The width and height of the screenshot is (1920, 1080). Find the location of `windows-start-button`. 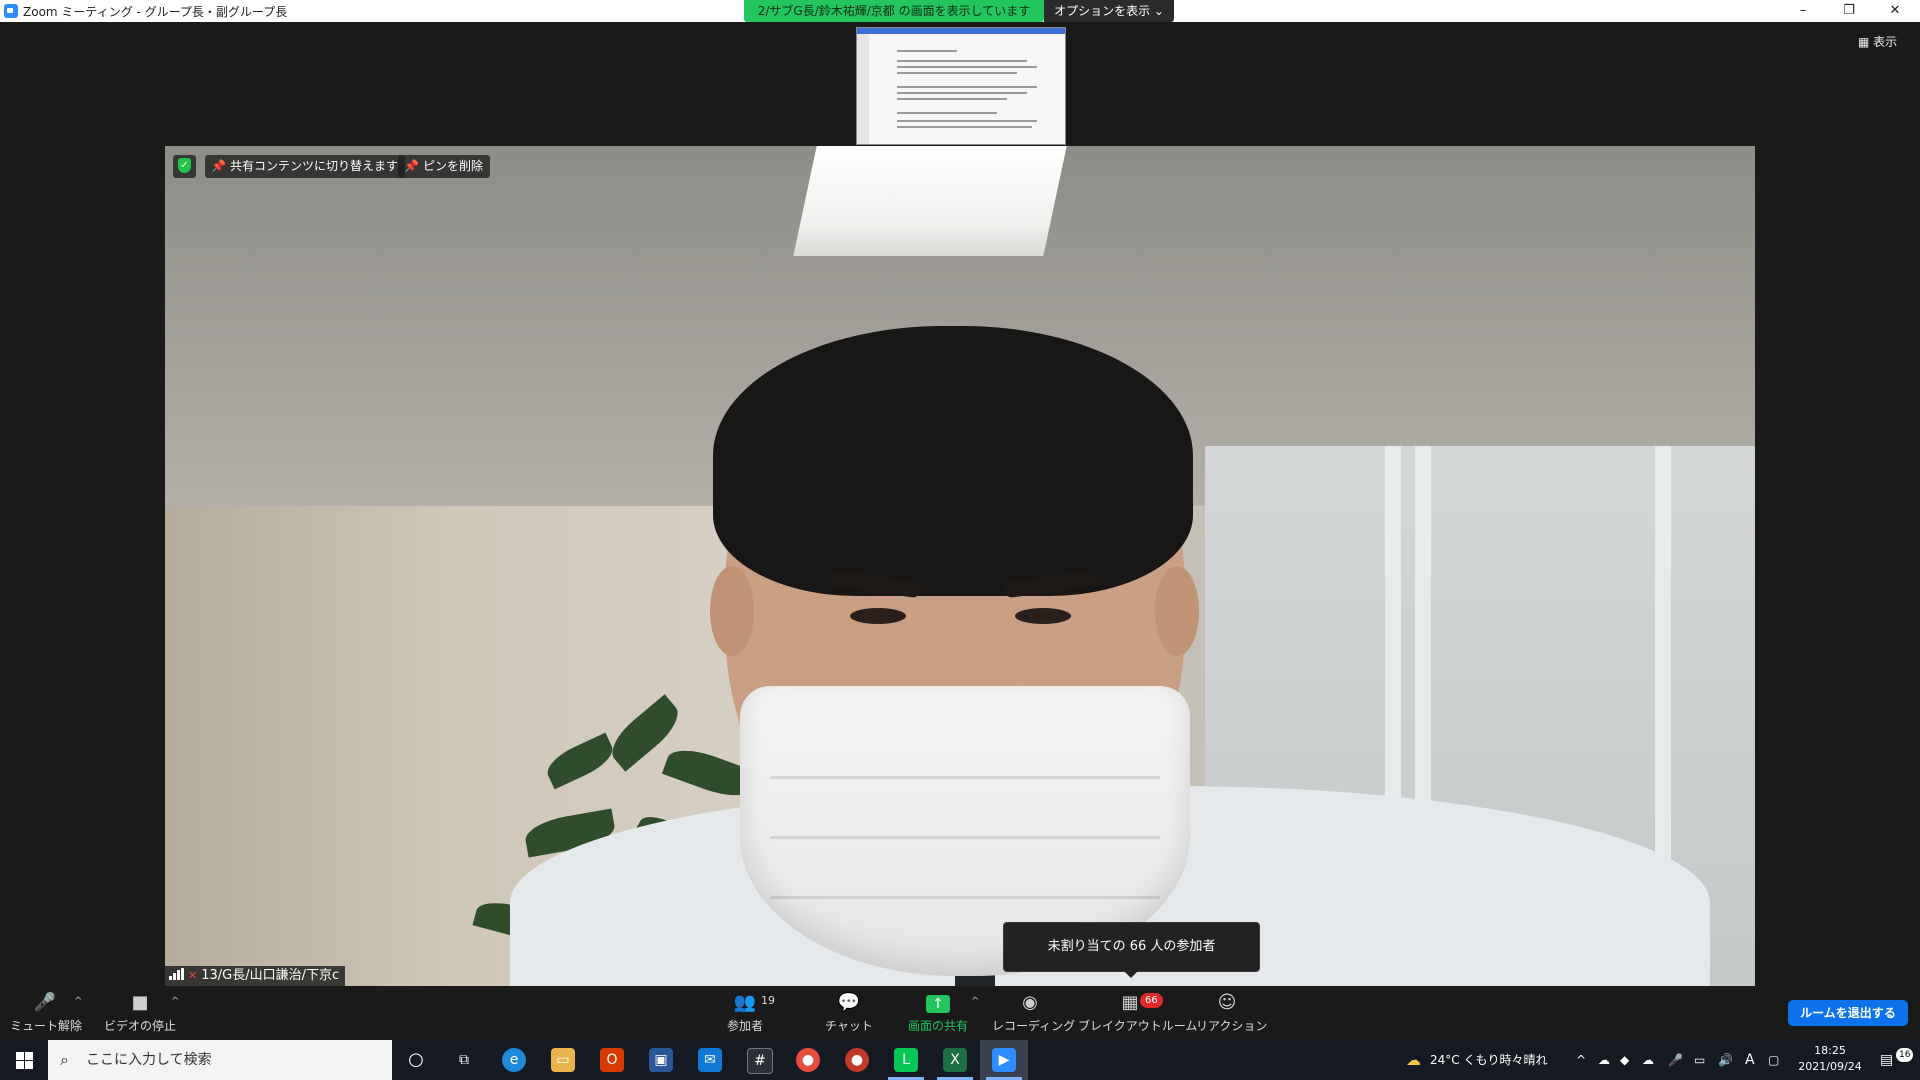

windows-start-button is located at coordinates (24, 1060).